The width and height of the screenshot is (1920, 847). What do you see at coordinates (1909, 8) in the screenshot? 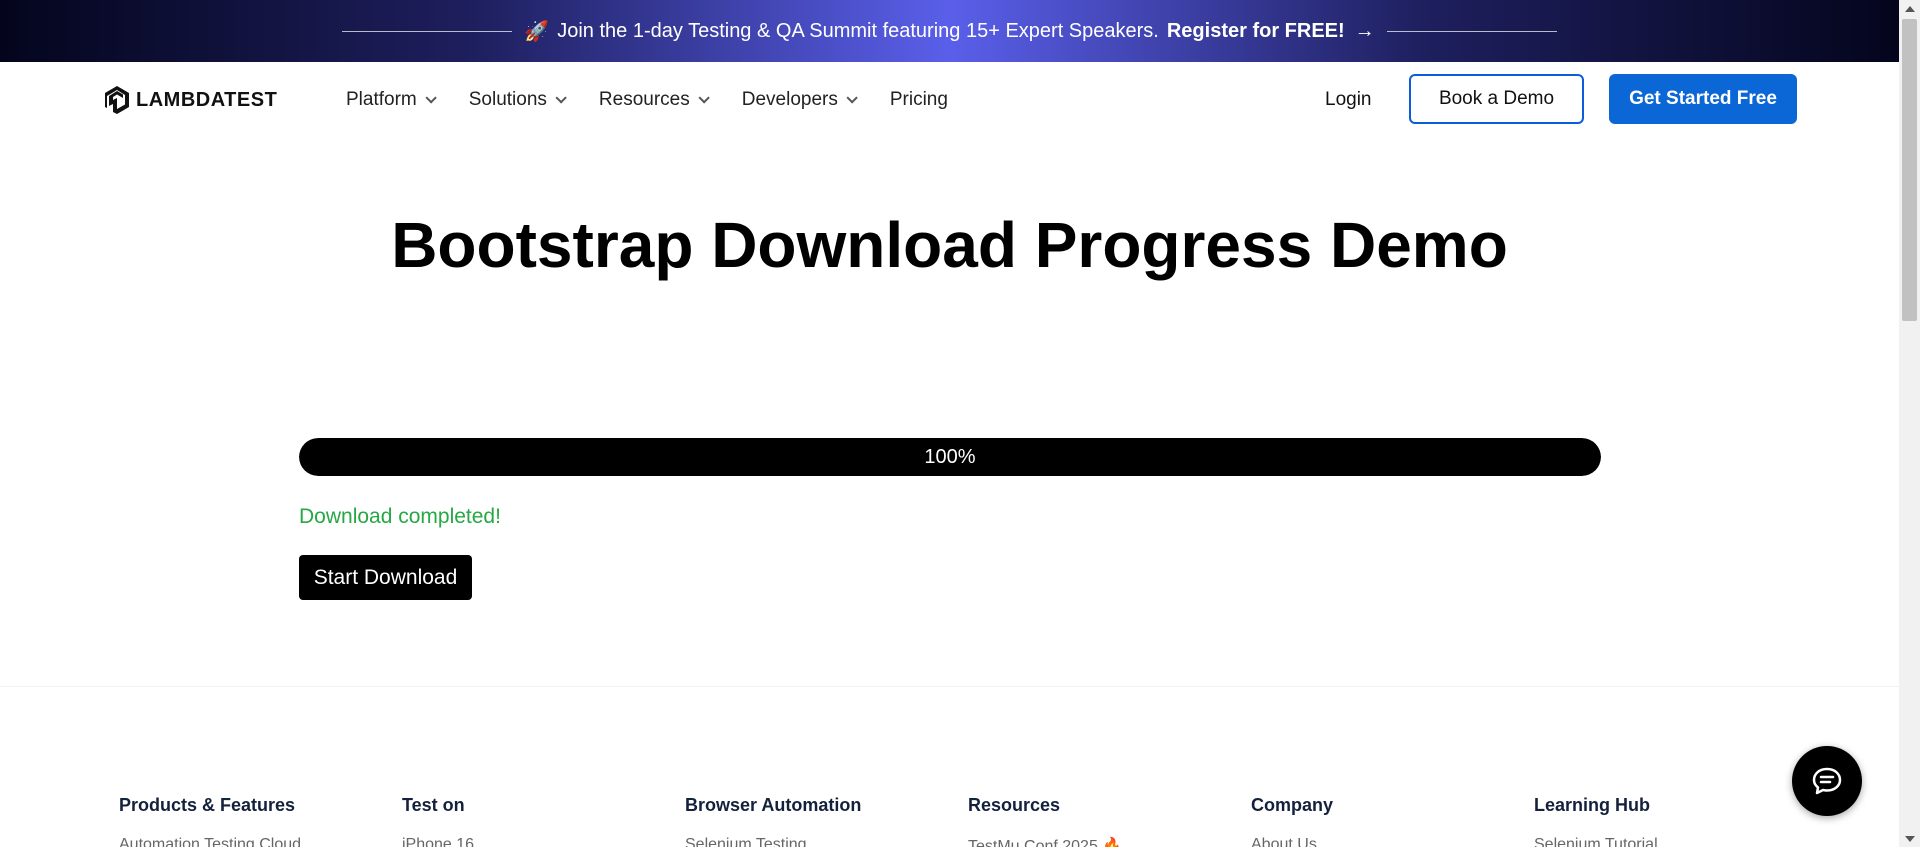
I see `scroll-up-arrow-icon` at bounding box center [1909, 8].